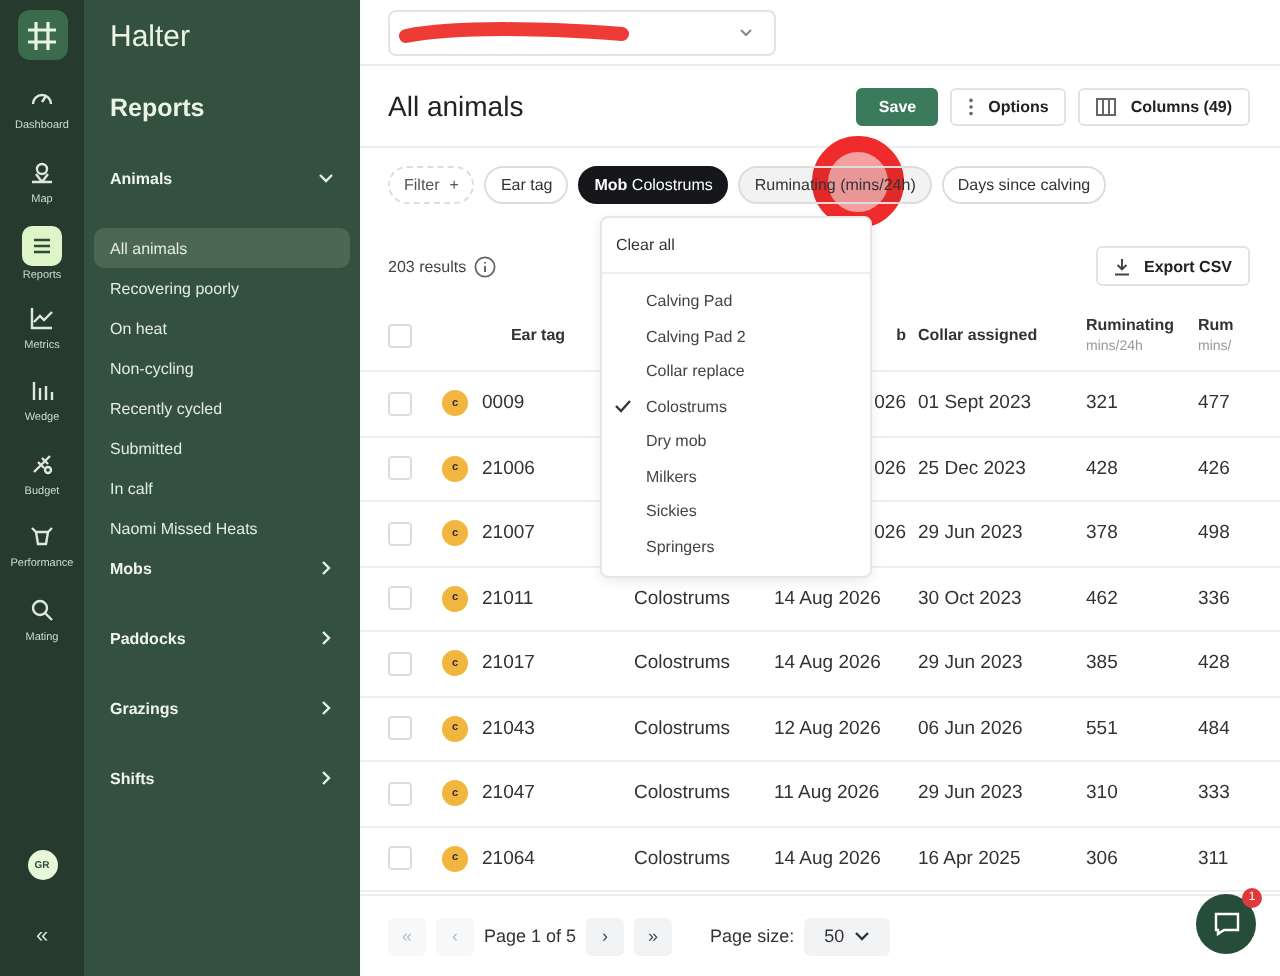 This screenshot has height=976, width=1280. Describe the element at coordinates (508, 858) in the screenshot. I see `table-cell: 21064` at that location.